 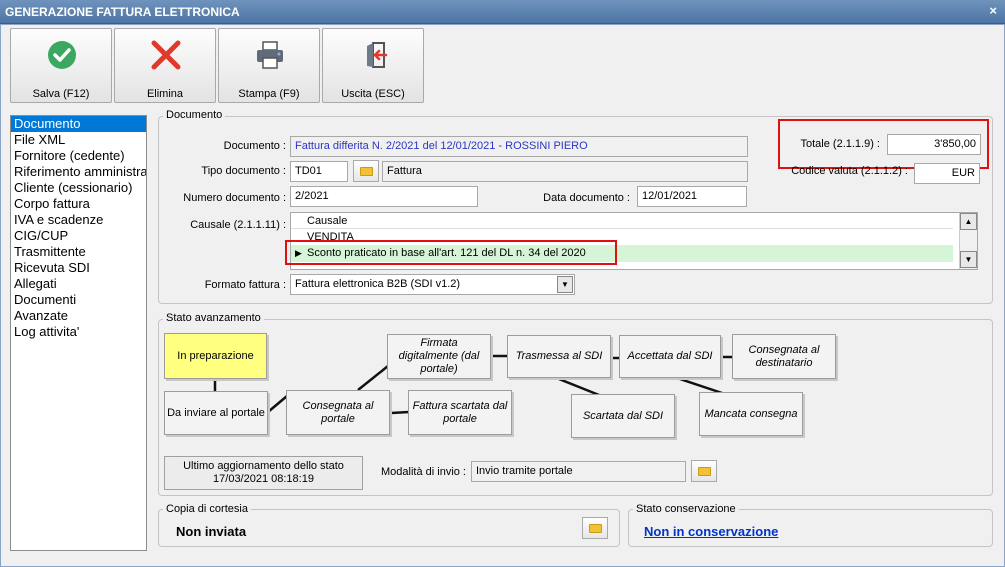 What do you see at coordinates (423, 472) in the screenshot?
I see `modalita-invio-label: Modalità di invio :` at bounding box center [423, 472].